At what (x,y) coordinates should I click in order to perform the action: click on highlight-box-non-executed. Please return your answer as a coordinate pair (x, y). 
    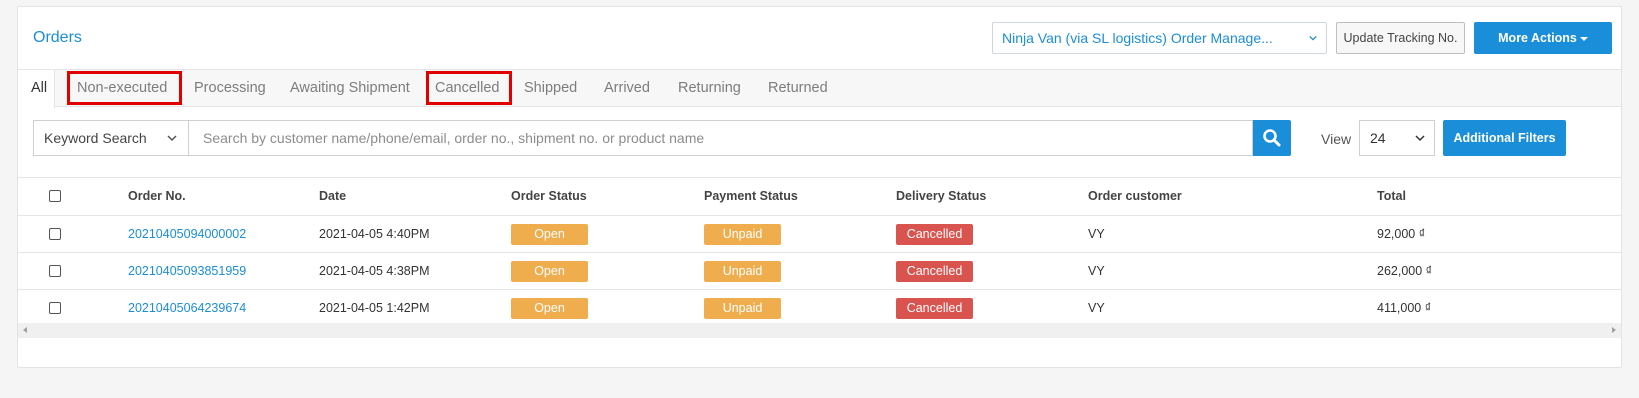
    Looking at the image, I should click on (124, 88).